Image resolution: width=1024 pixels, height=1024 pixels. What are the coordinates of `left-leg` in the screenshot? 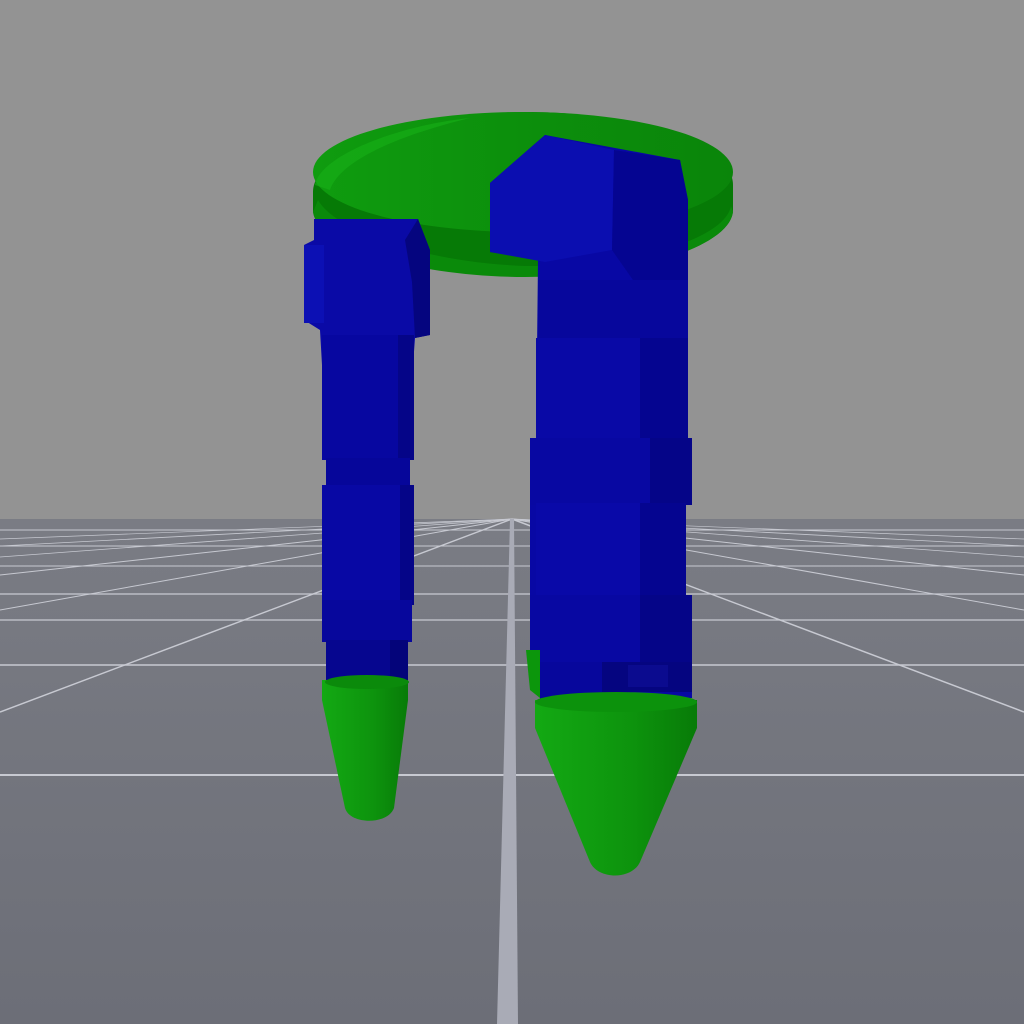 It's located at (367, 449).